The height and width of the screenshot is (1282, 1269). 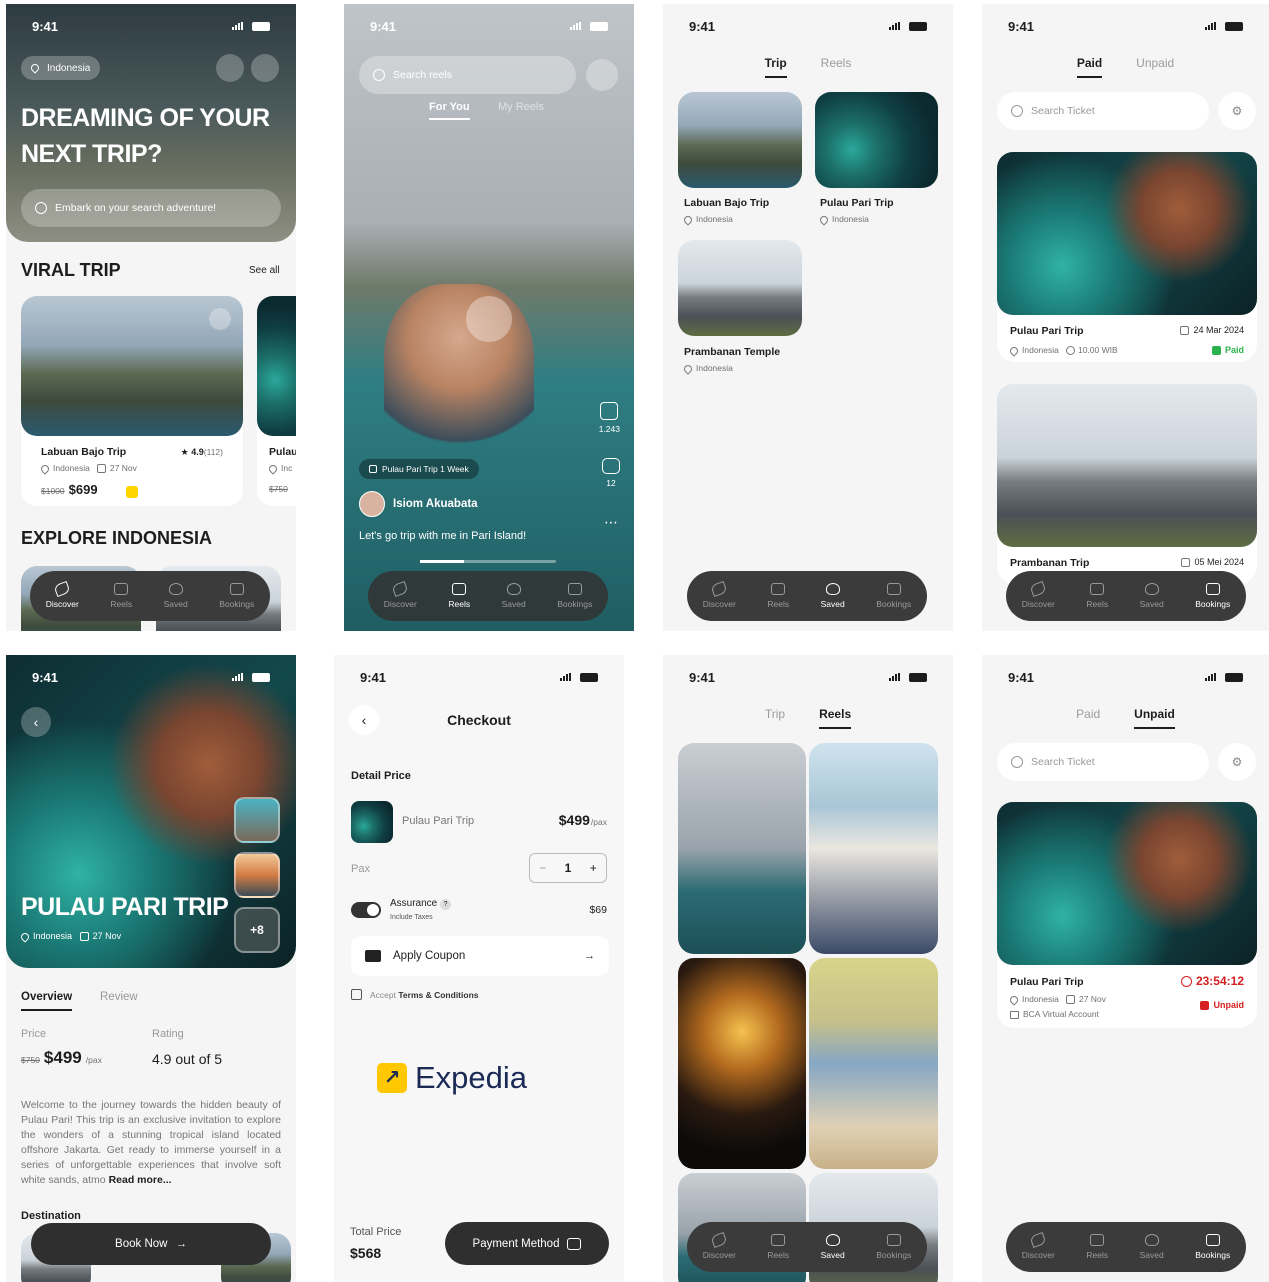 I want to click on check-icon, so click(x=1216, y=350).